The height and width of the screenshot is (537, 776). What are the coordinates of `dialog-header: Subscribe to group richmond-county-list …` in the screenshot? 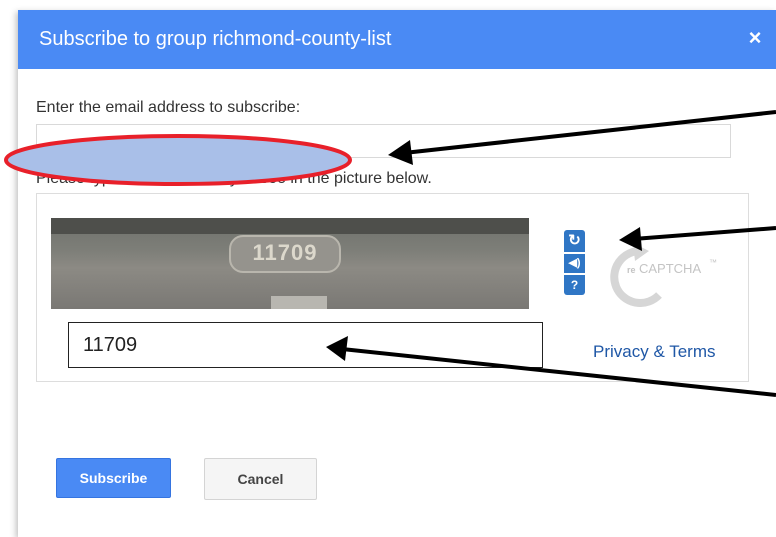 It's located at (397, 39).